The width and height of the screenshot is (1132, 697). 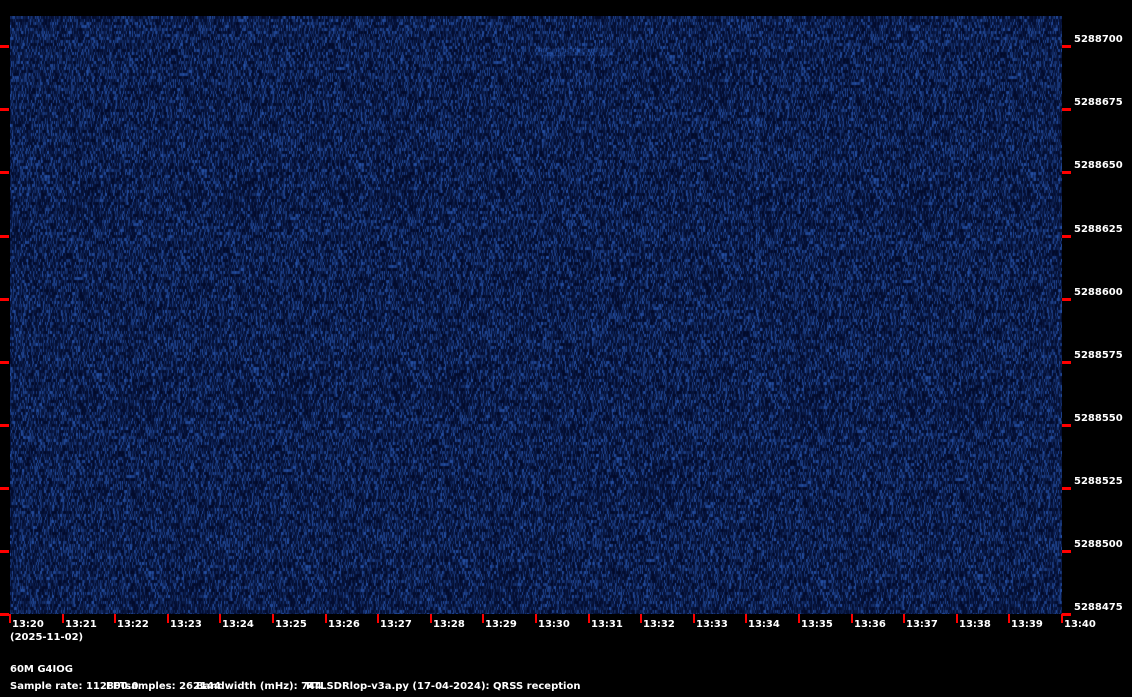 I want to click on x-tick-label: 13:39, so click(x=1027, y=624).